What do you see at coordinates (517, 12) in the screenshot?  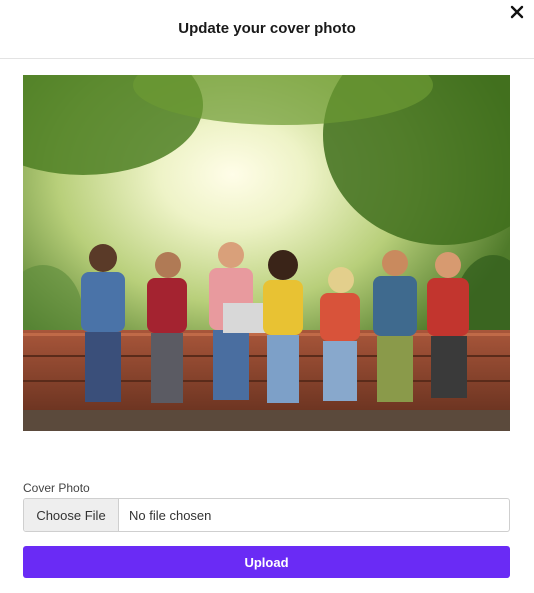 I see `close-icon` at bounding box center [517, 12].